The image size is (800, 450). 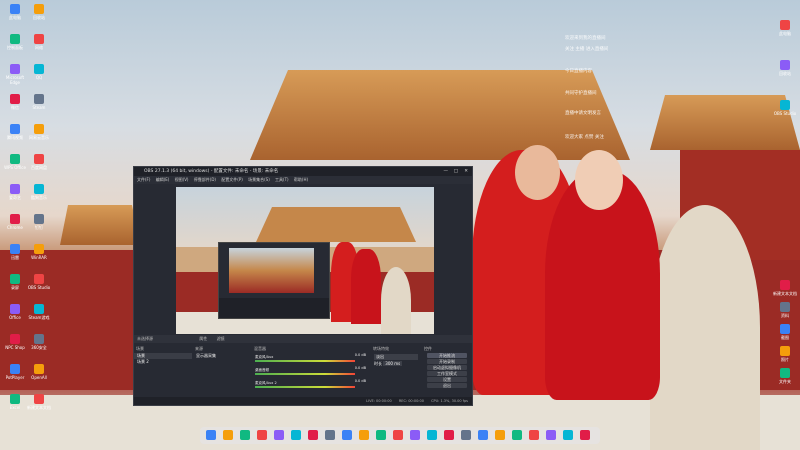 I want to click on edge-icon, so click(x=279, y=435).